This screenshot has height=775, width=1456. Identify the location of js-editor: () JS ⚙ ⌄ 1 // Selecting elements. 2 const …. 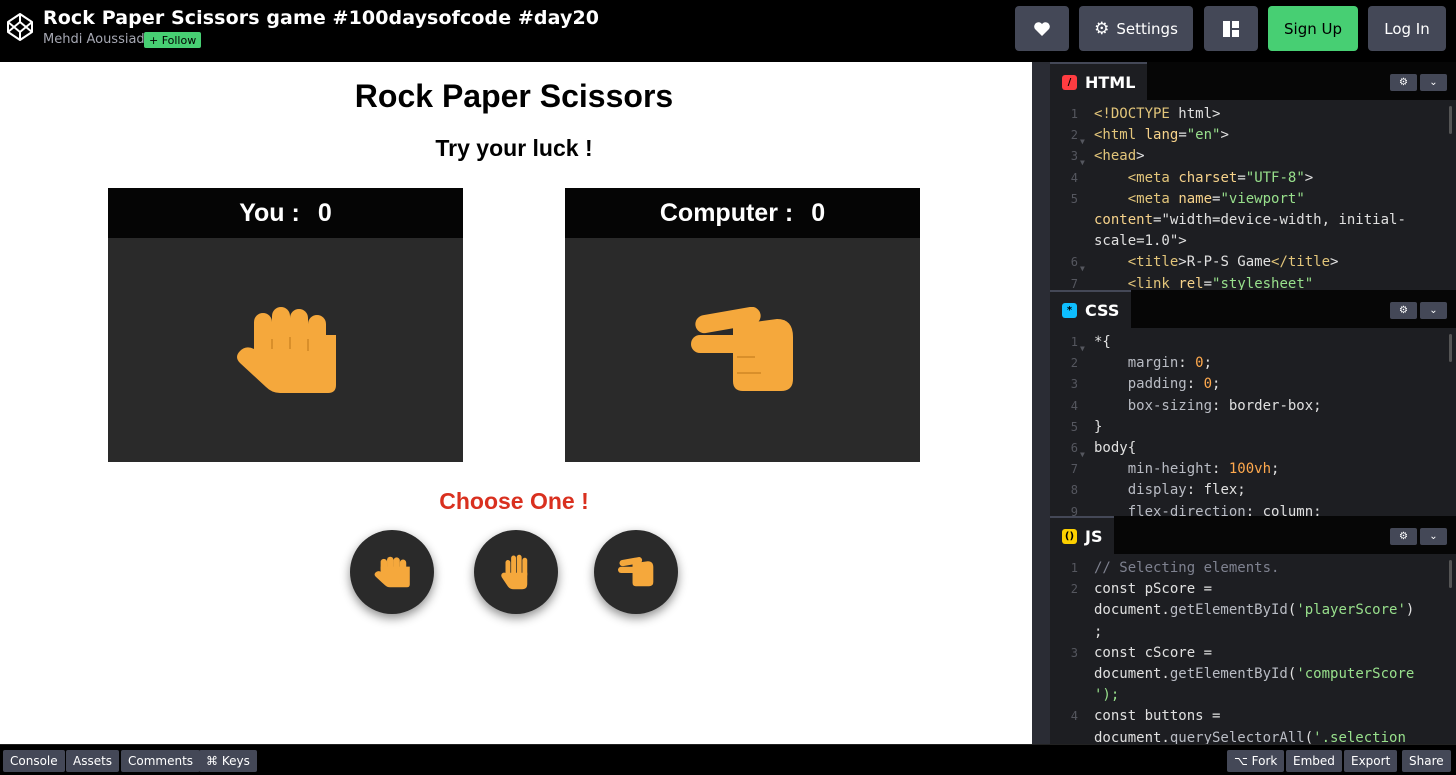
(1253, 630).